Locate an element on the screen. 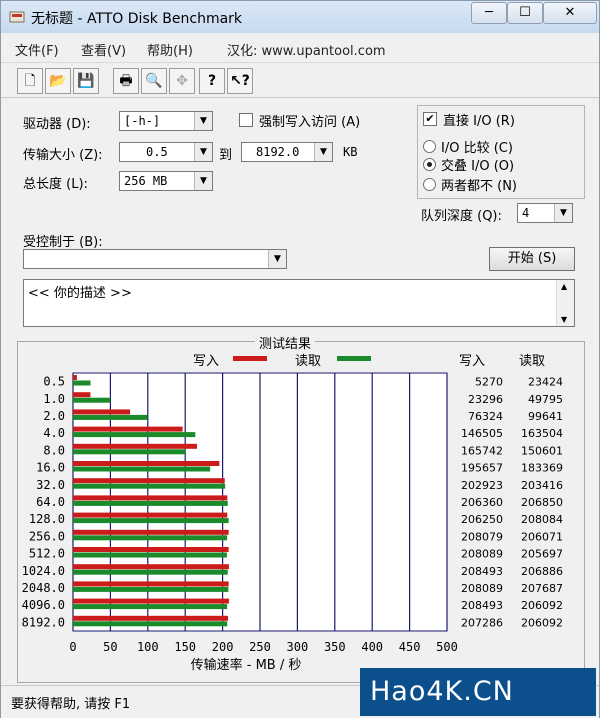  read-value: 206071 is located at coordinates (542, 536).